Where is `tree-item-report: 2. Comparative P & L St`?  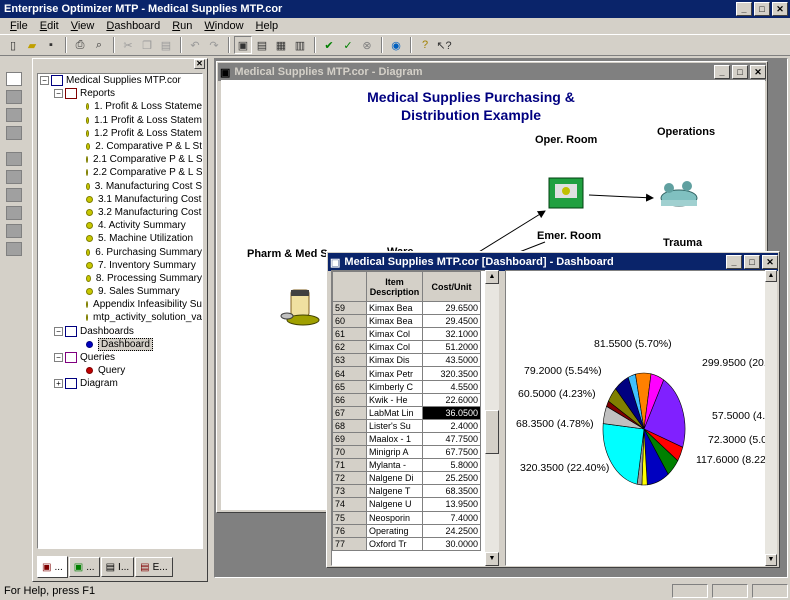 tree-item-report: 2. Comparative P & L St is located at coordinates (120, 146).